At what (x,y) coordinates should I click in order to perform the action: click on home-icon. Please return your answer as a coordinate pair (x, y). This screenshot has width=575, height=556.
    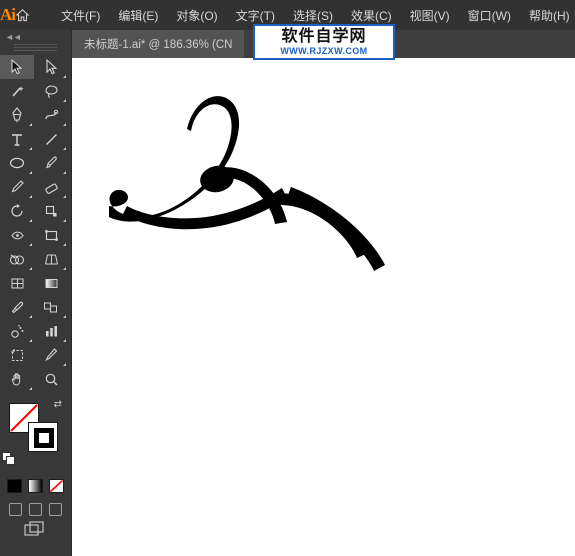
    Looking at the image, I should click on (22, 15).